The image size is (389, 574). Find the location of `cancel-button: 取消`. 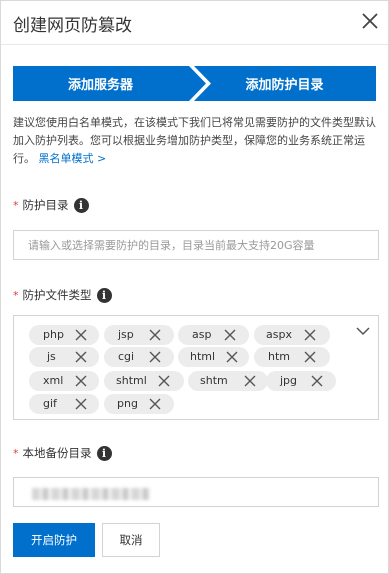

cancel-button: 取消 is located at coordinates (131, 540).